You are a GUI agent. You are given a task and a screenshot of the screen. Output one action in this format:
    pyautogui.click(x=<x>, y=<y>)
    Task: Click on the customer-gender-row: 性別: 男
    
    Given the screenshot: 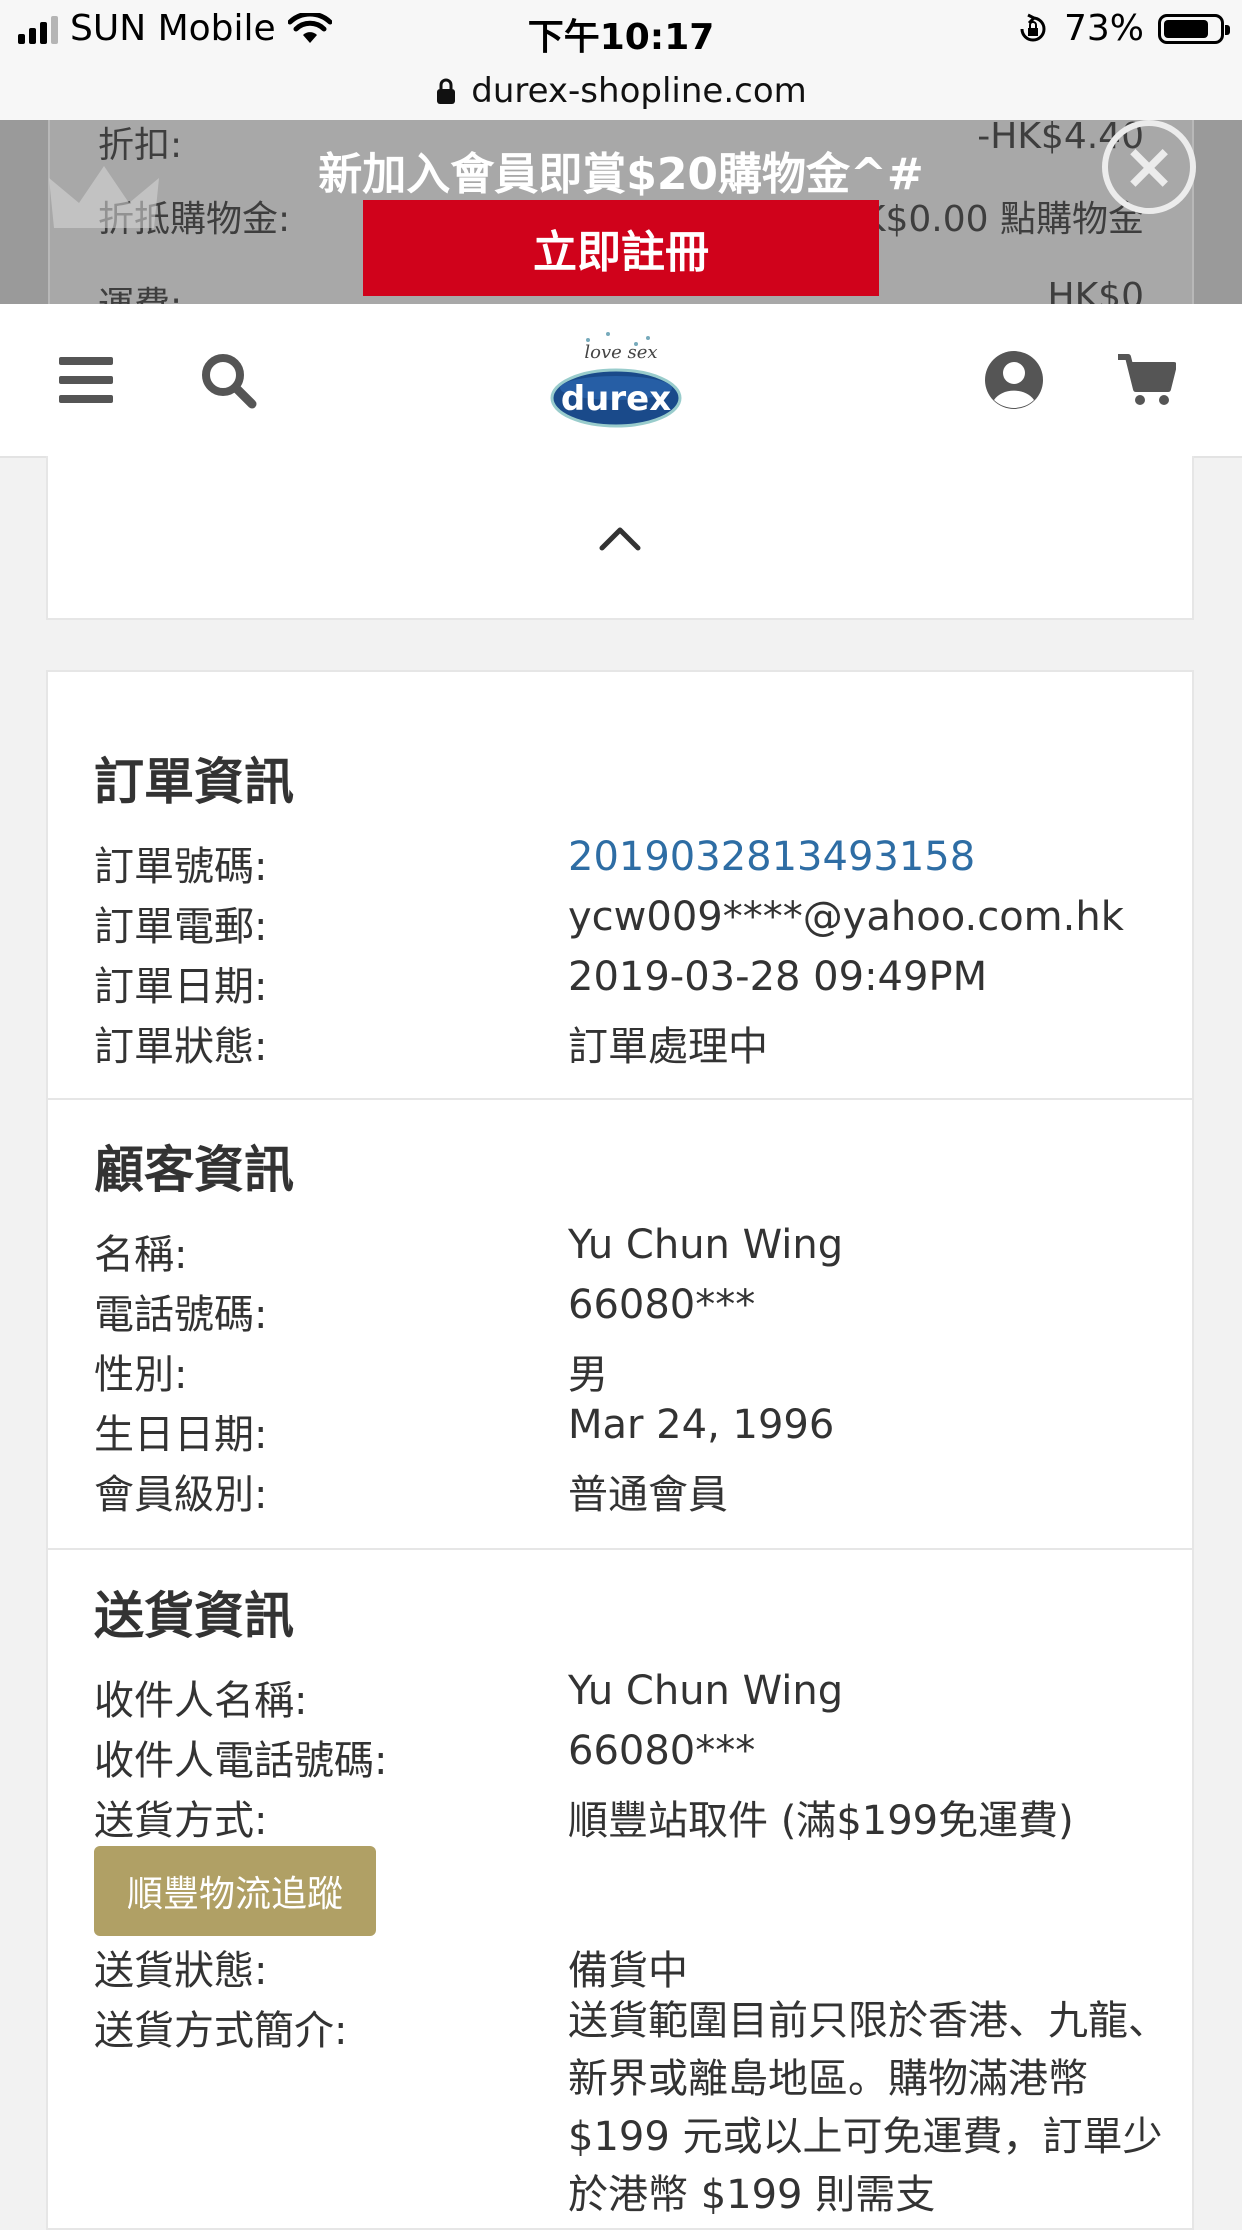 What is the action you would take?
    pyautogui.click(x=633, y=1371)
    